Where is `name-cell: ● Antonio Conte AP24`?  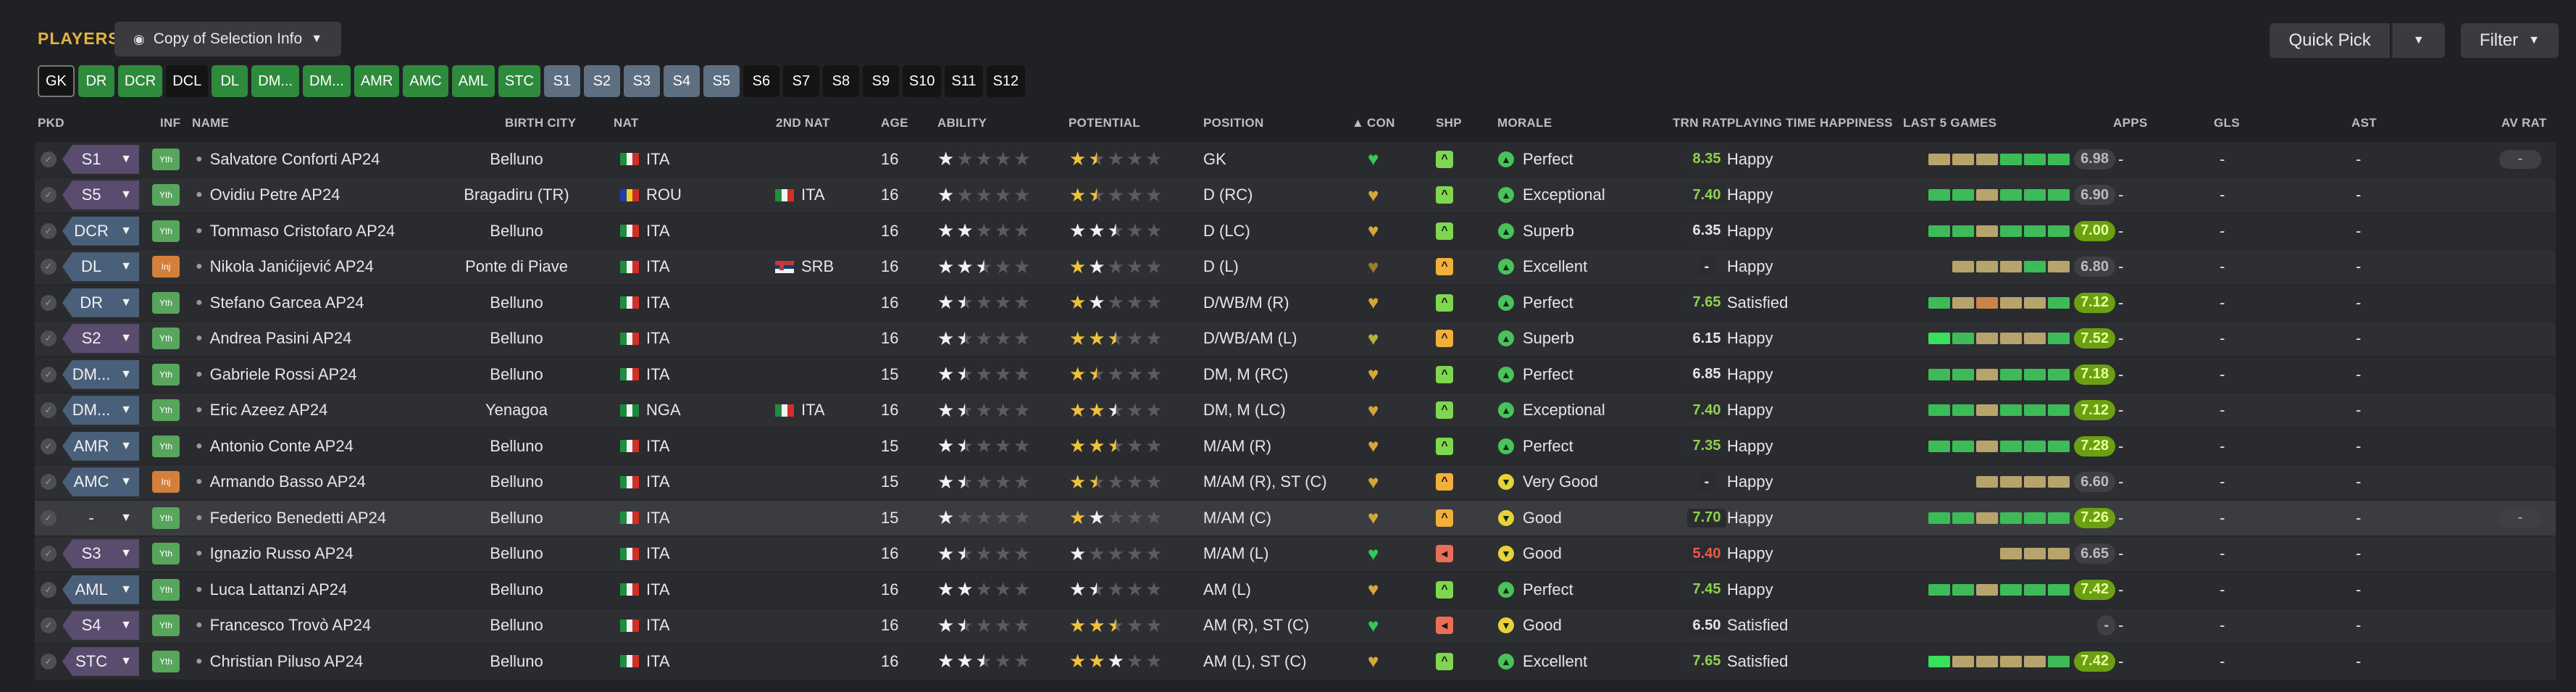
name-cell: ● Antonio Conte AP24 is located at coordinates (275, 447).